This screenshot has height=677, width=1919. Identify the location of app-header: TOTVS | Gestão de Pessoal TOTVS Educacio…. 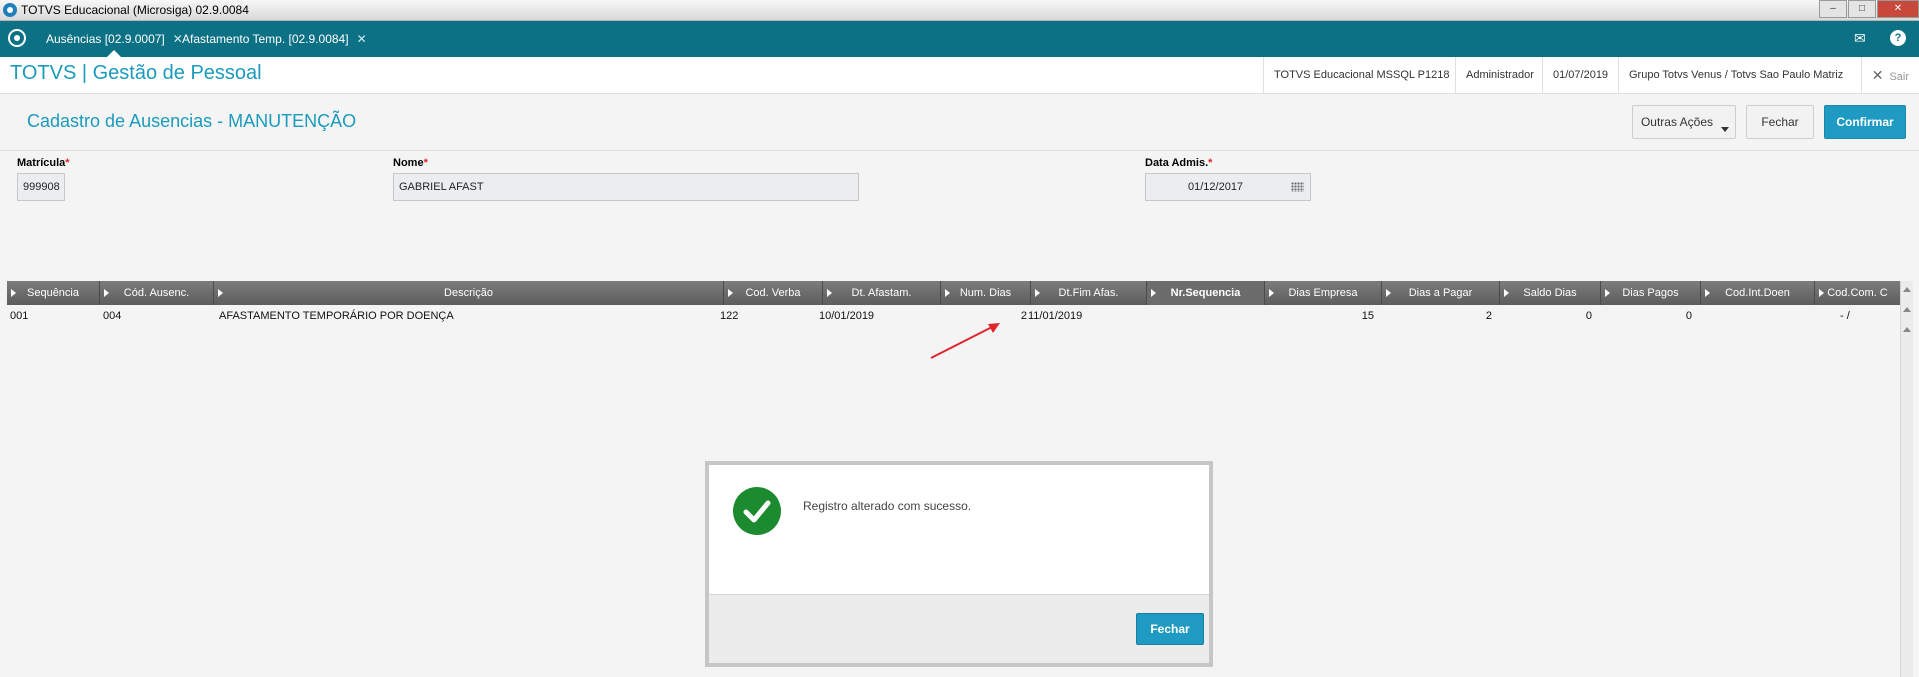
(959, 75).